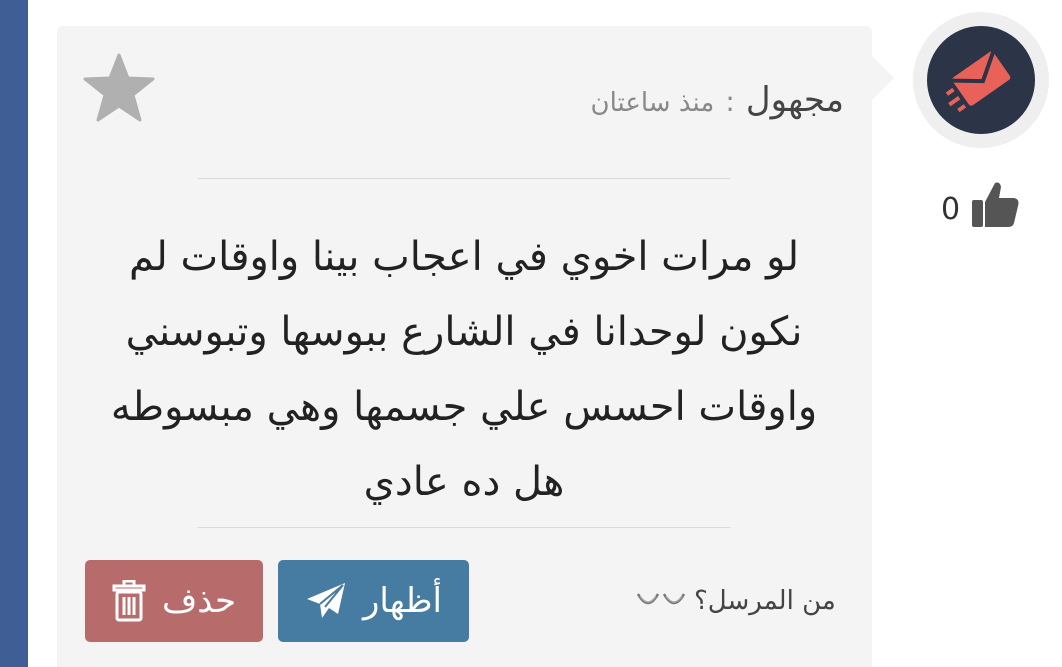  I want to click on thumbs-up-icon, so click(995, 204).